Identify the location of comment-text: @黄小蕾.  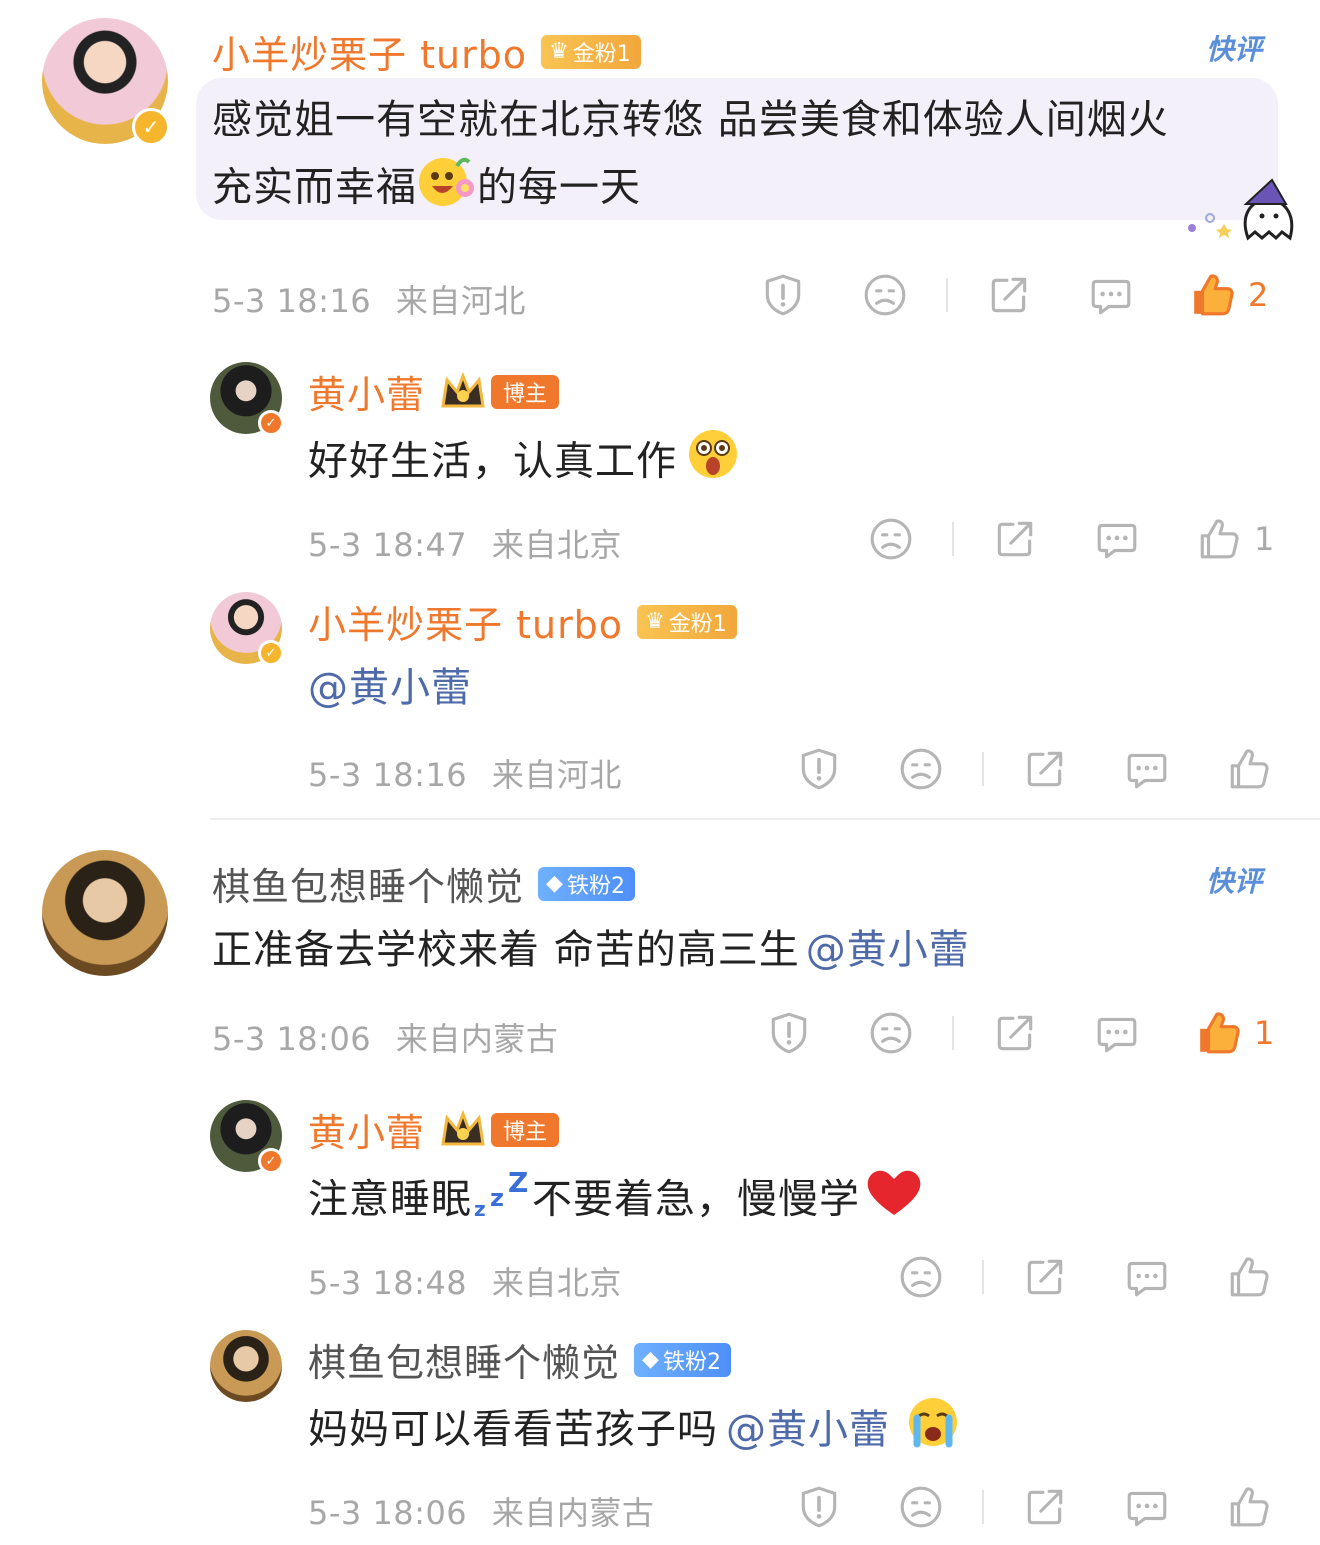
(390, 688).